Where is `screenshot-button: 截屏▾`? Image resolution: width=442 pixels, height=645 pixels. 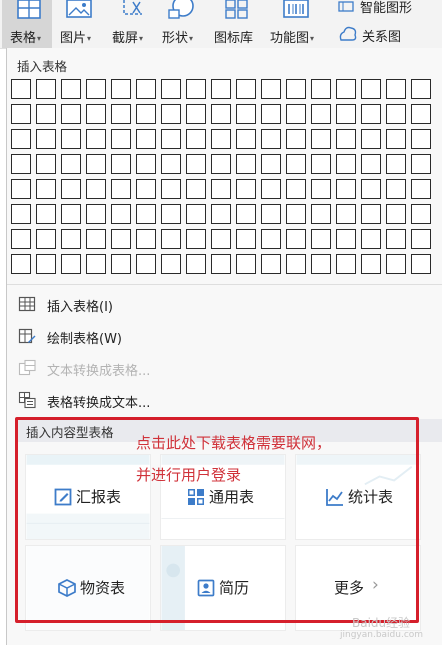
screenshot-button: 截屏▾ is located at coordinates (131, 24).